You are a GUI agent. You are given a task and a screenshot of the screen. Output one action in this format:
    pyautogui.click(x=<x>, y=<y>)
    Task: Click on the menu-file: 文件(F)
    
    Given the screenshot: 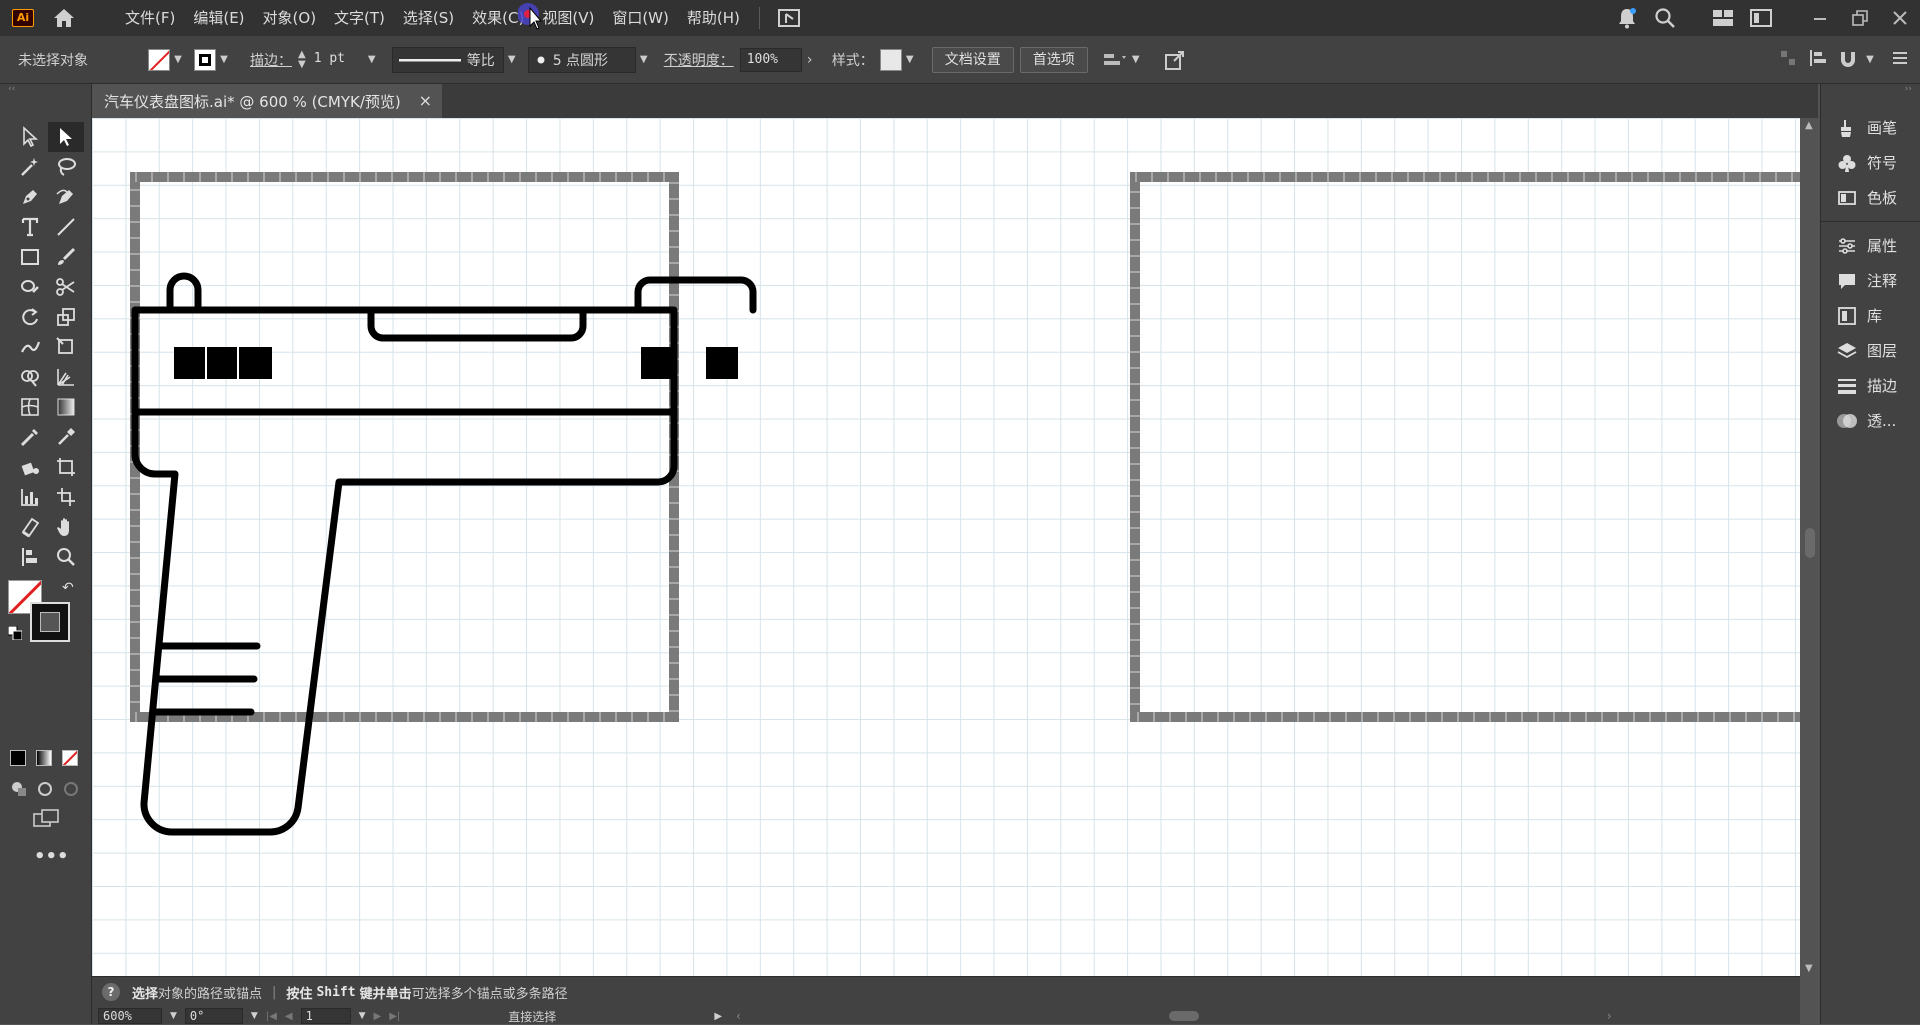 What is the action you would take?
    pyautogui.click(x=150, y=18)
    